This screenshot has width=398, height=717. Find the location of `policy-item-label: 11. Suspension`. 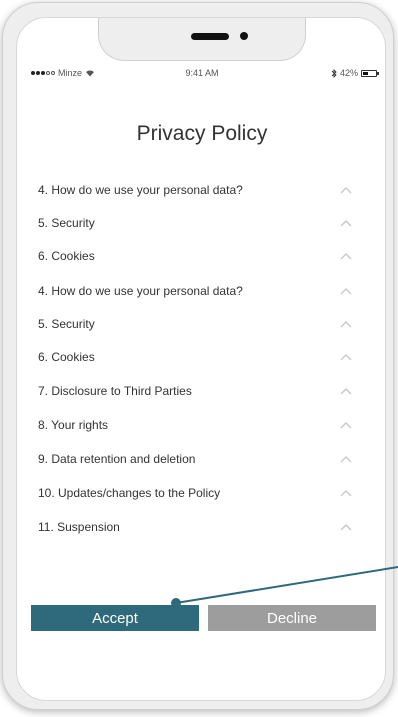

policy-item-label: 11. Suspension is located at coordinates (79, 527).